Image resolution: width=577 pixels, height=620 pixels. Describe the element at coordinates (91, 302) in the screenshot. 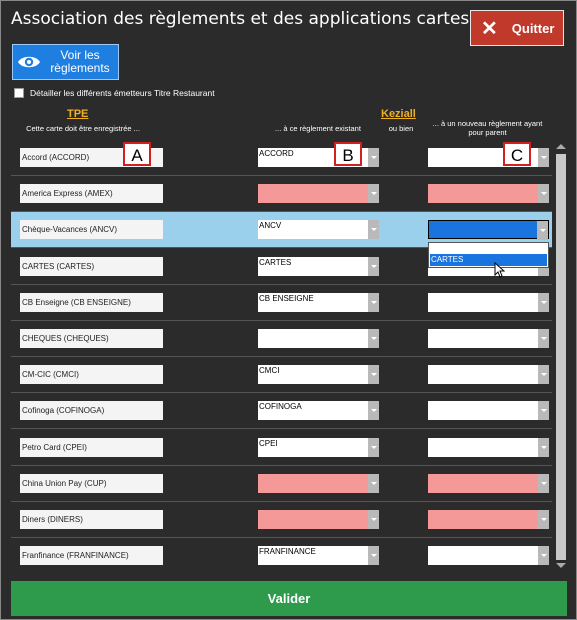

I see `card-name: CB Enseigne (CB ENSEIGNE)` at that location.